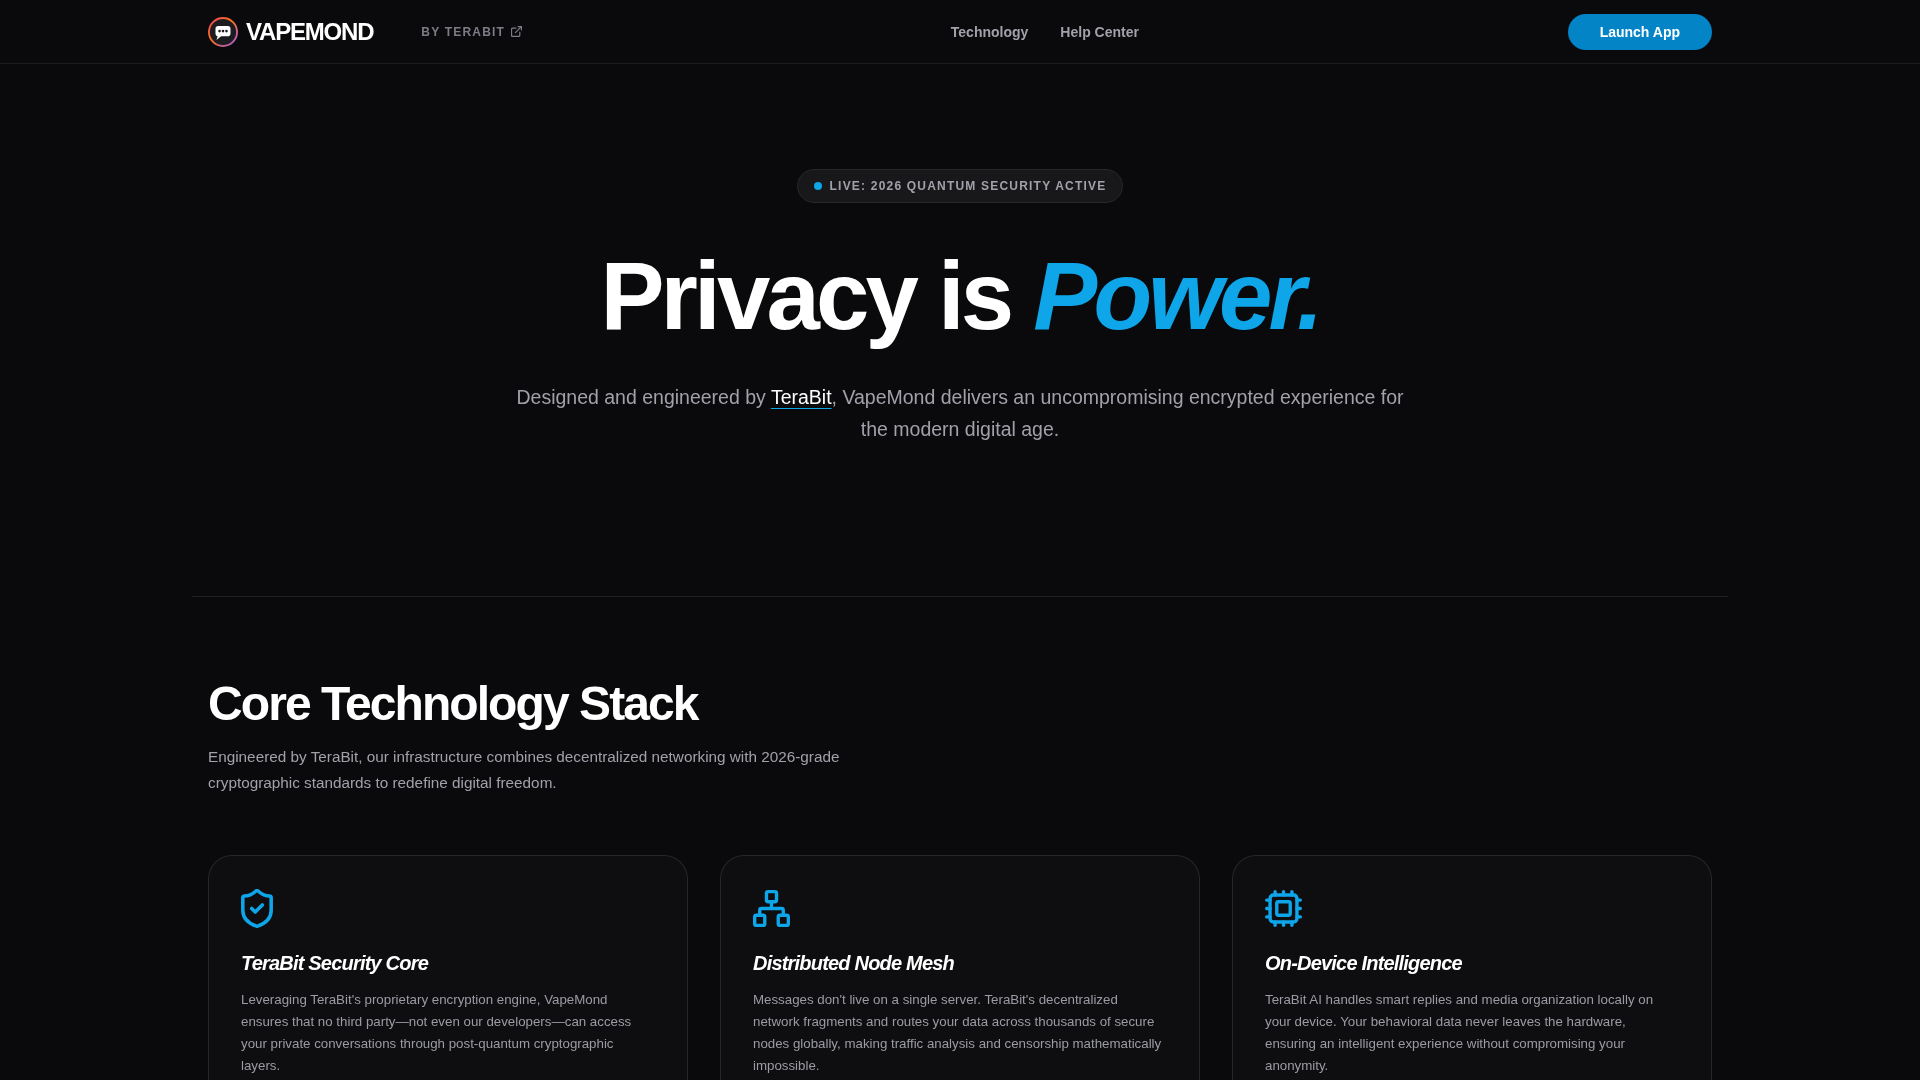  What do you see at coordinates (801, 397) in the screenshot?
I see `terabit-link: TeraBit` at bounding box center [801, 397].